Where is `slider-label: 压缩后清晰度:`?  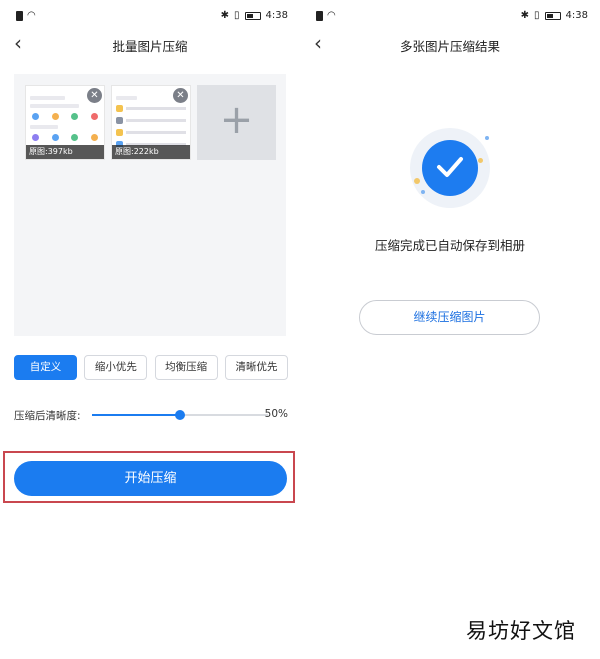
slider-label: 压缩后清晰度: is located at coordinates (47, 416).